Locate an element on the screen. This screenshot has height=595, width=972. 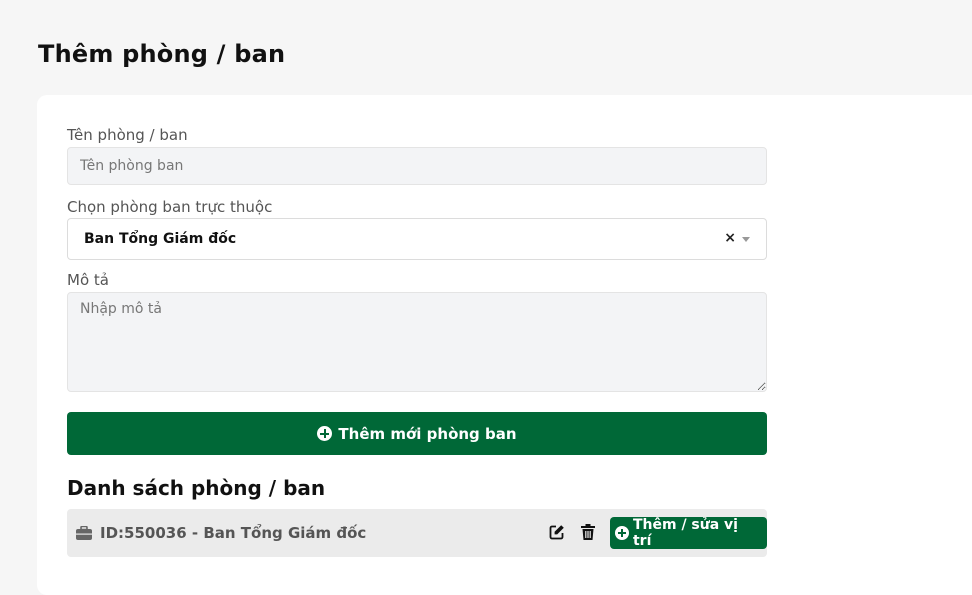
add-edit-position-button: Thêm / sửa vị trí is located at coordinates (688, 533).